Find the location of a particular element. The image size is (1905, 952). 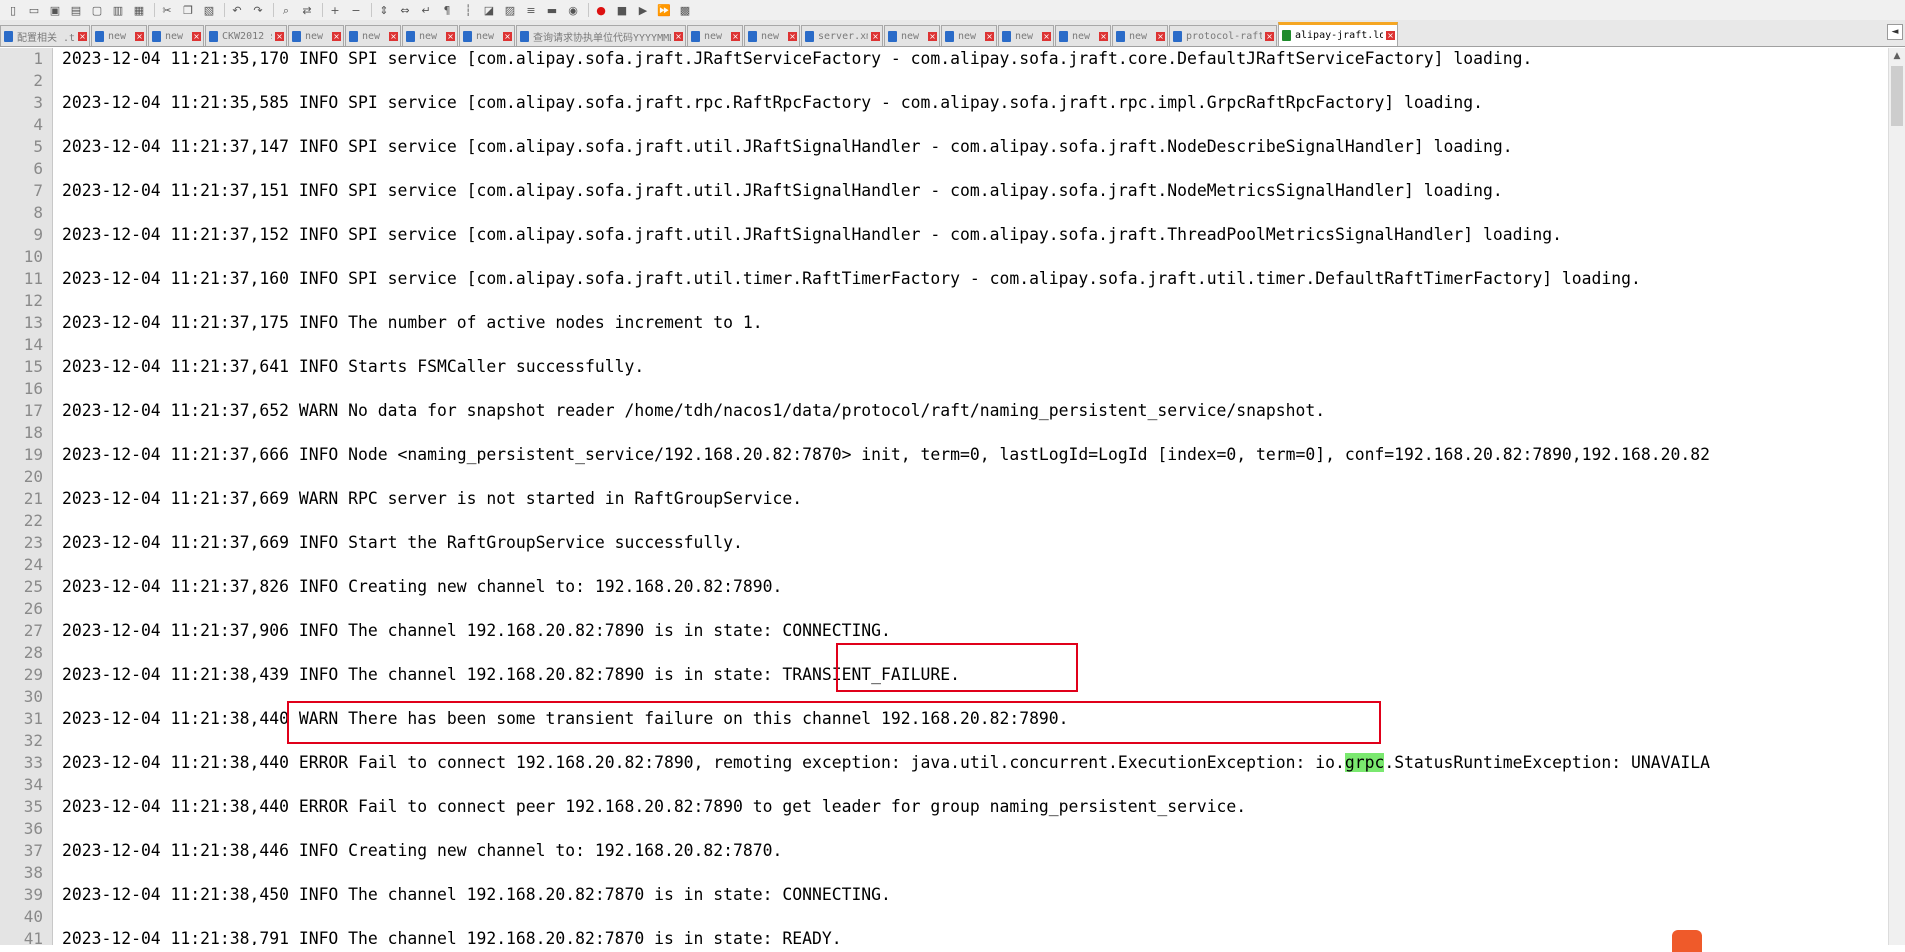

print-icon: ▦ is located at coordinates (139, 10).